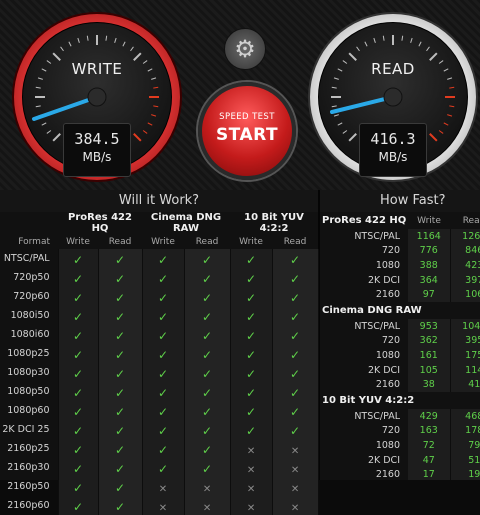 This screenshot has height=515, width=480. I want to click on speed-row: 720 163178, so click(400, 431).